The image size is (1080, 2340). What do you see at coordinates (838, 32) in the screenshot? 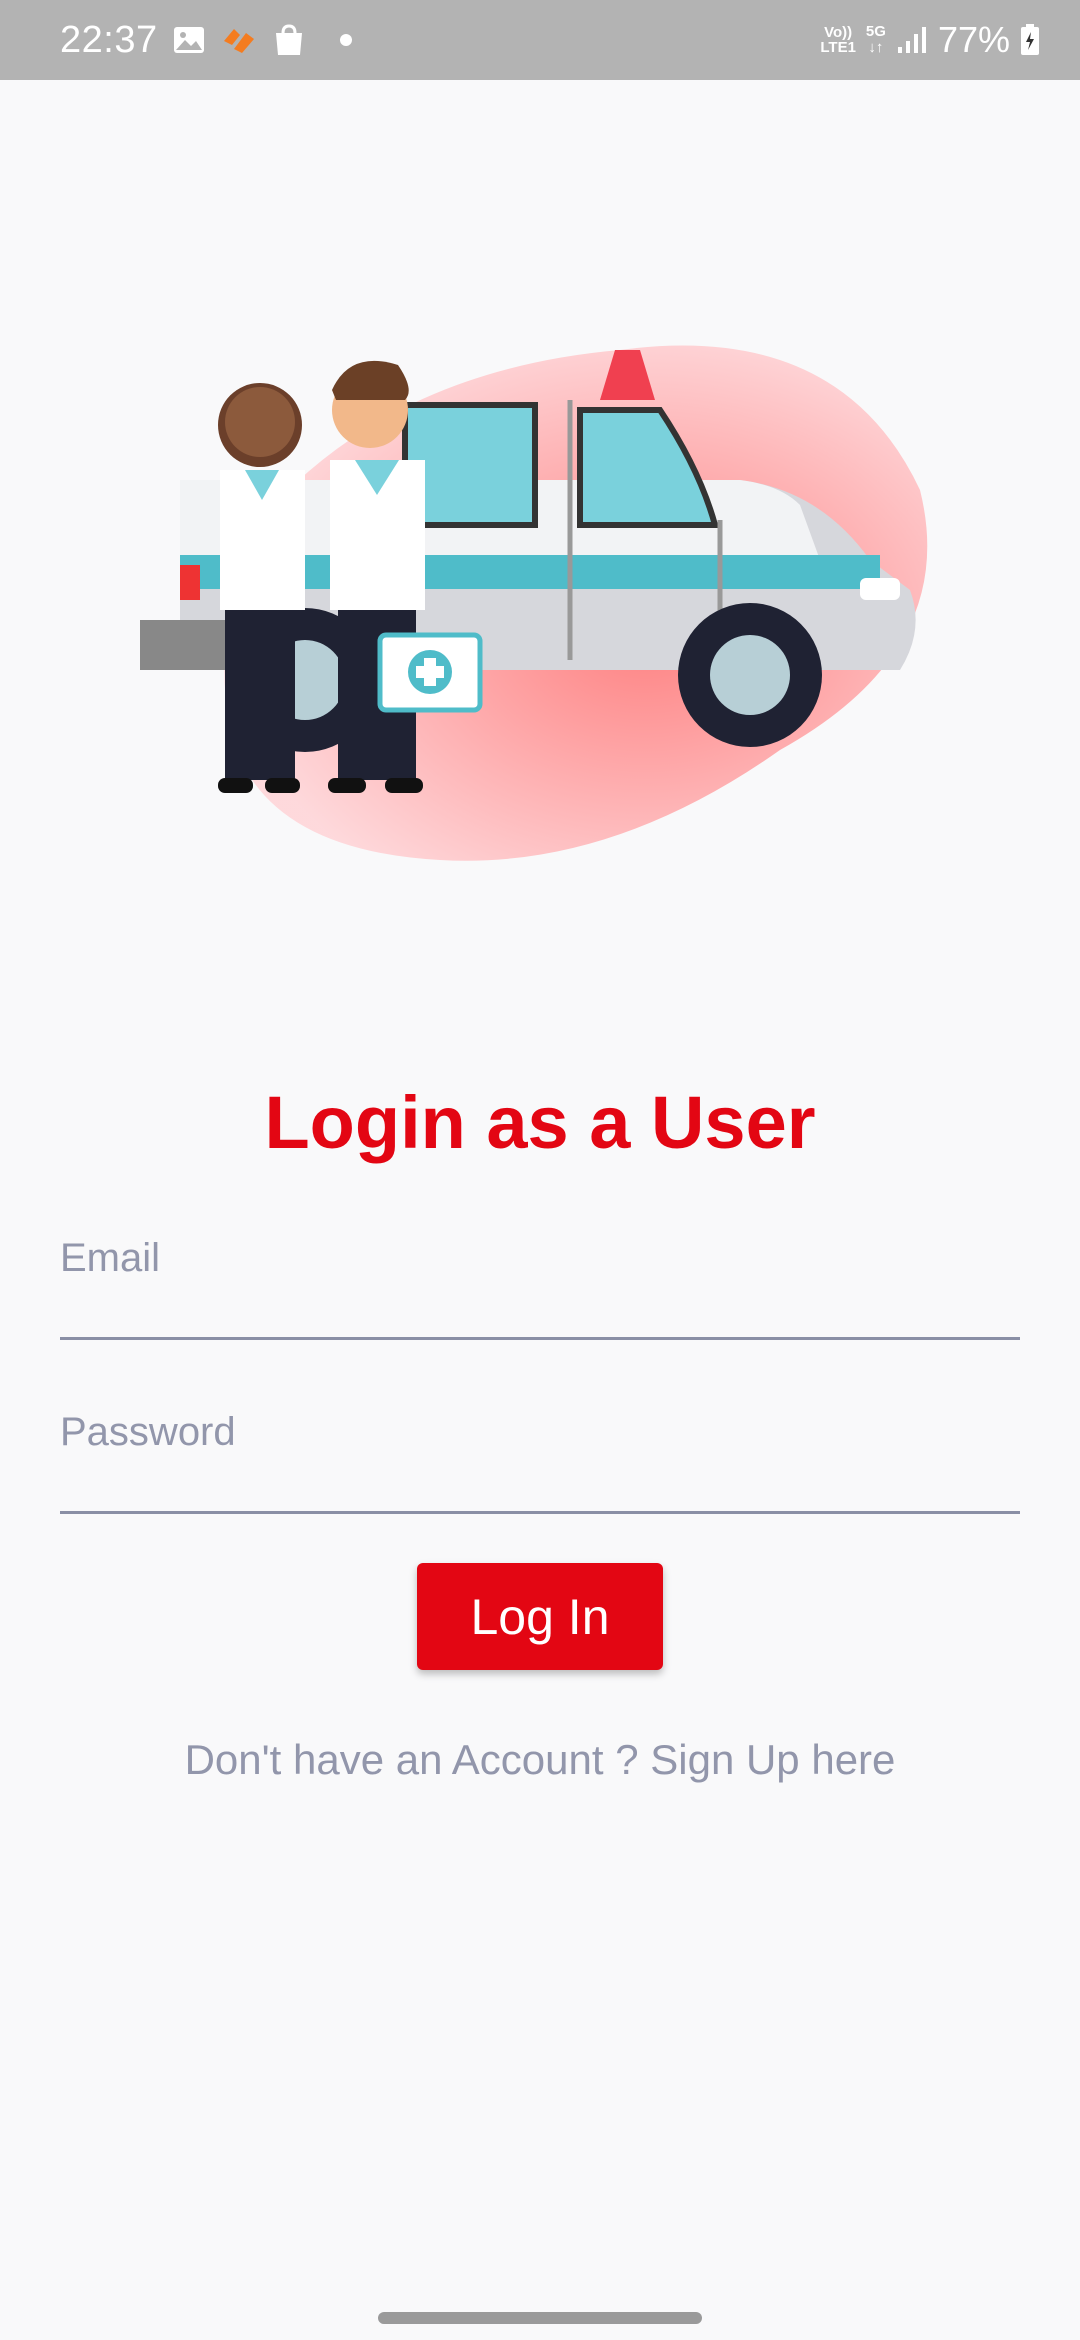
I see `volte-label: Vo))` at bounding box center [838, 32].